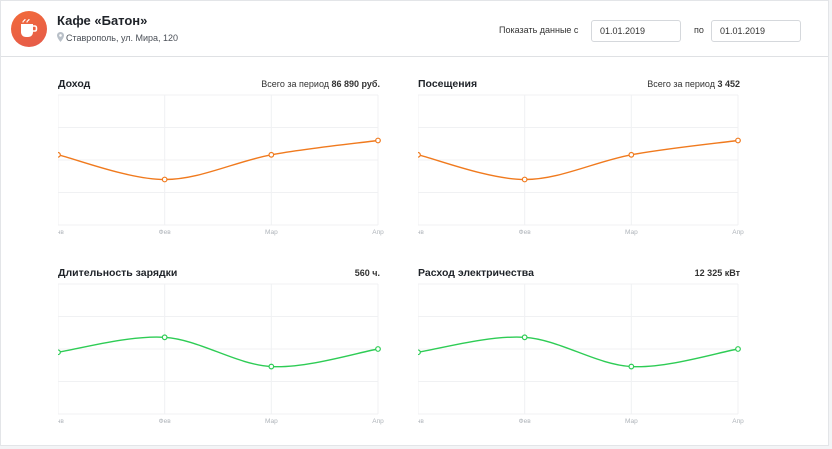 This screenshot has height=449, width=832. I want to click on income-chart: Янв Фев Мар Апр, so click(221, 165).